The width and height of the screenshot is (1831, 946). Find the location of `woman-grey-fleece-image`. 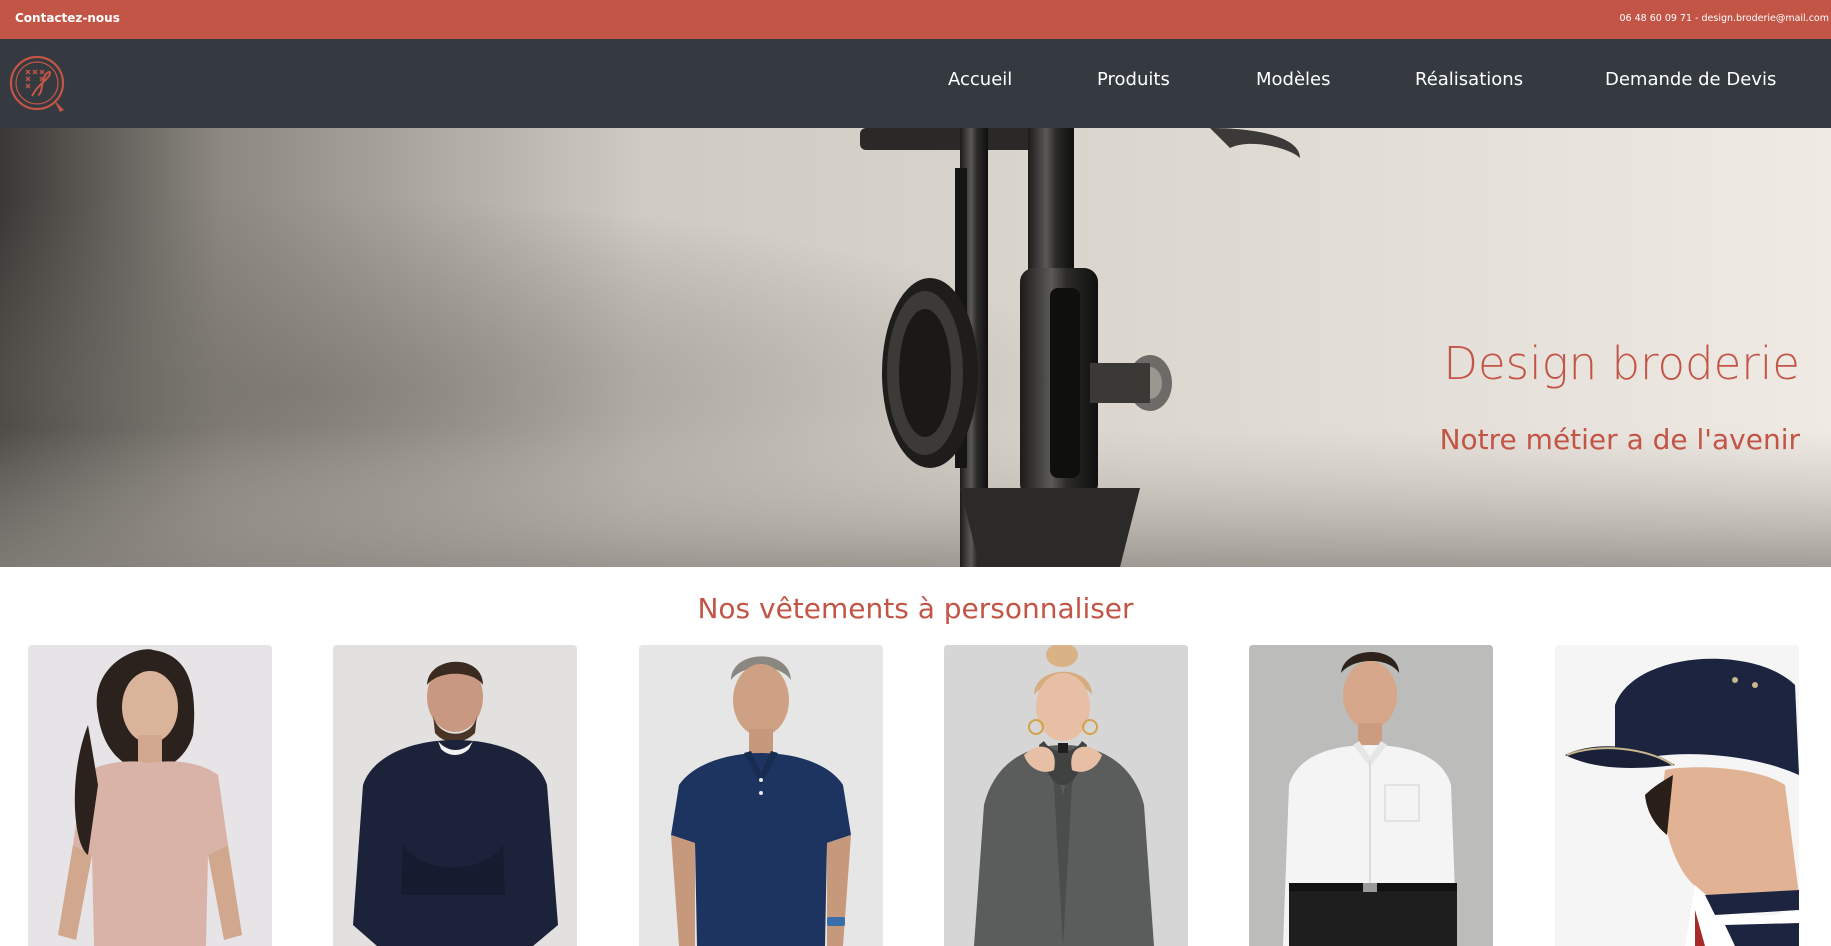

woman-grey-fleece-image is located at coordinates (1066, 795).